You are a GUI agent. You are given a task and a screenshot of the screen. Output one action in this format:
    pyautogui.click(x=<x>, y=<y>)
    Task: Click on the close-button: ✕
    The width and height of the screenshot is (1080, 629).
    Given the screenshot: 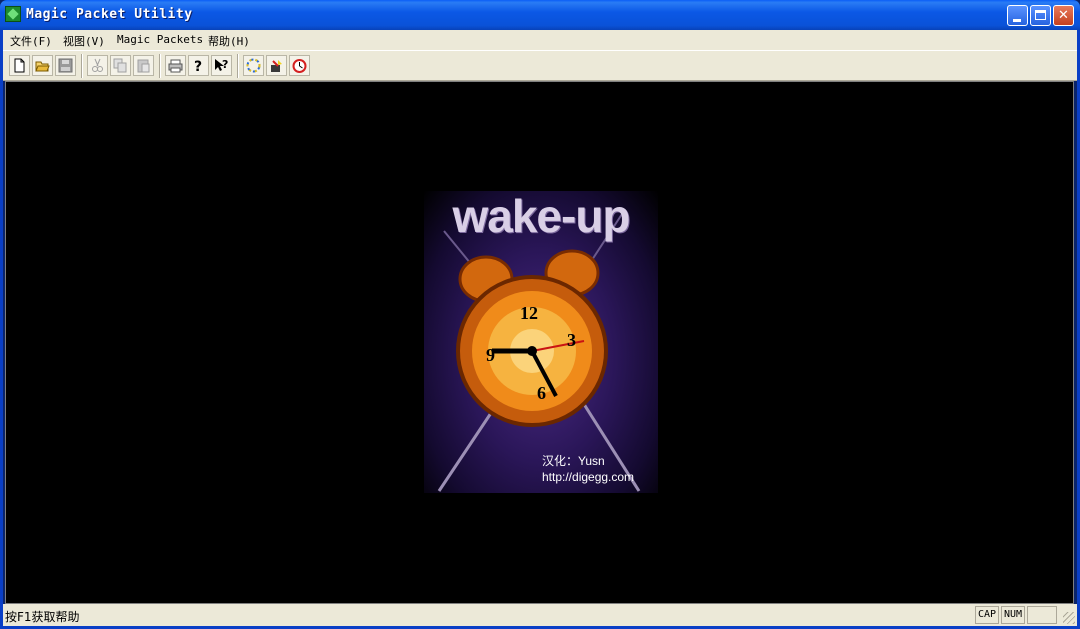 What is the action you would take?
    pyautogui.click(x=1063, y=15)
    